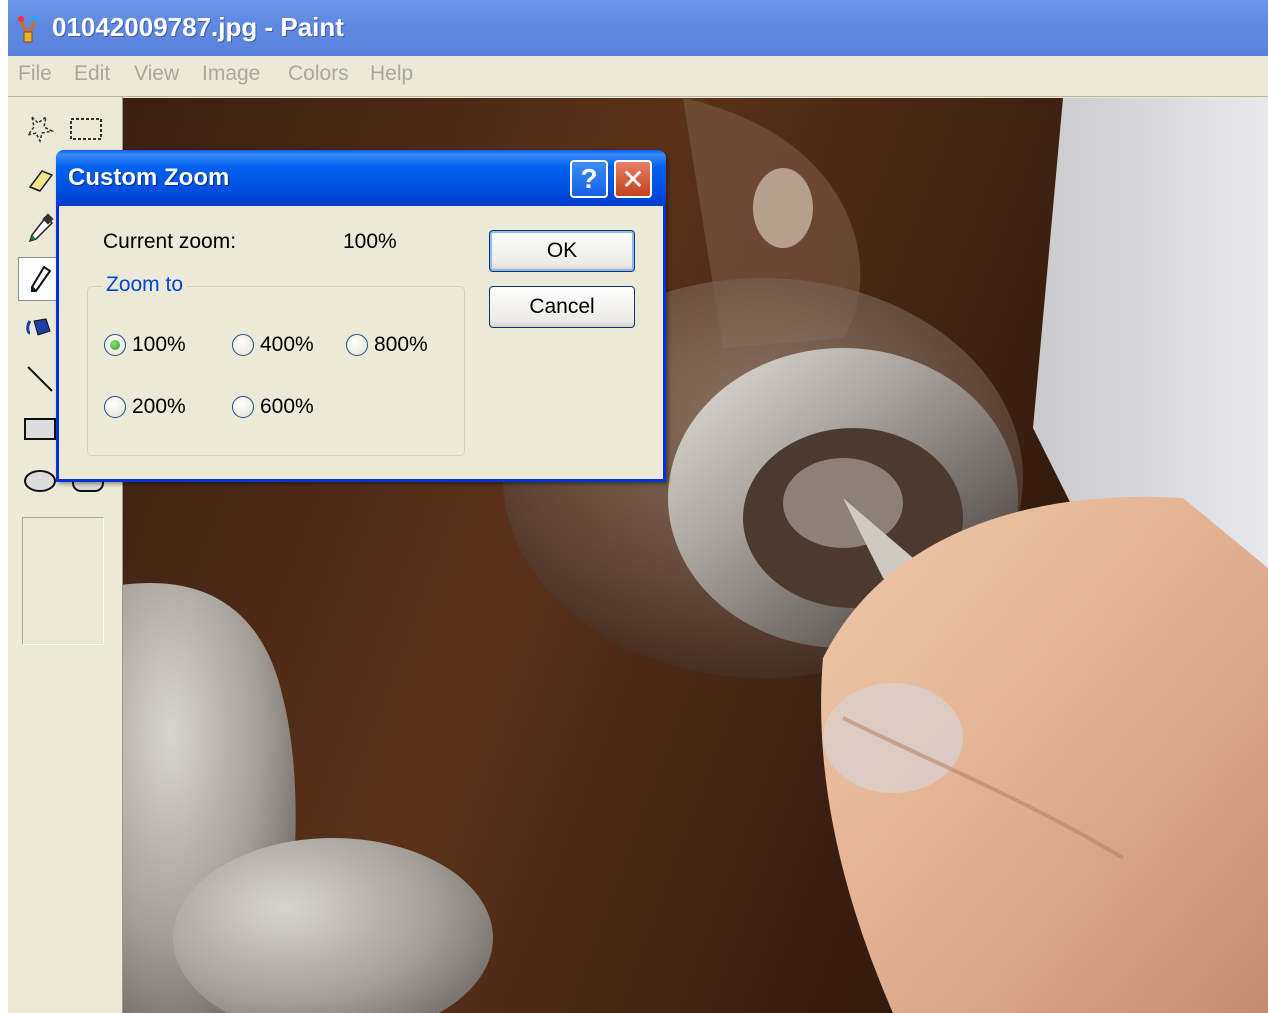  What do you see at coordinates (145, 285) in the screenshot?
I see `zoom-to-label: Zoom to` at bounding box center [145, 285].